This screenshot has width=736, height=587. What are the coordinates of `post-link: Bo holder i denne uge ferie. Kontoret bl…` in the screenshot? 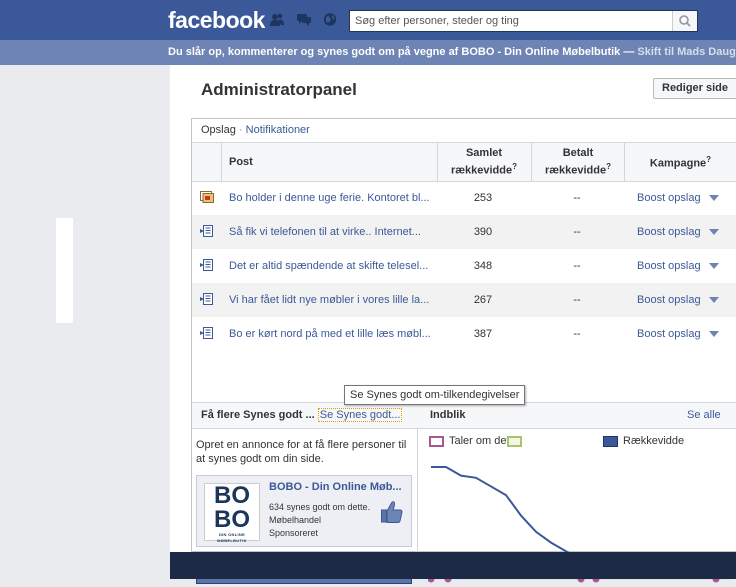 It's located at (330, 198).